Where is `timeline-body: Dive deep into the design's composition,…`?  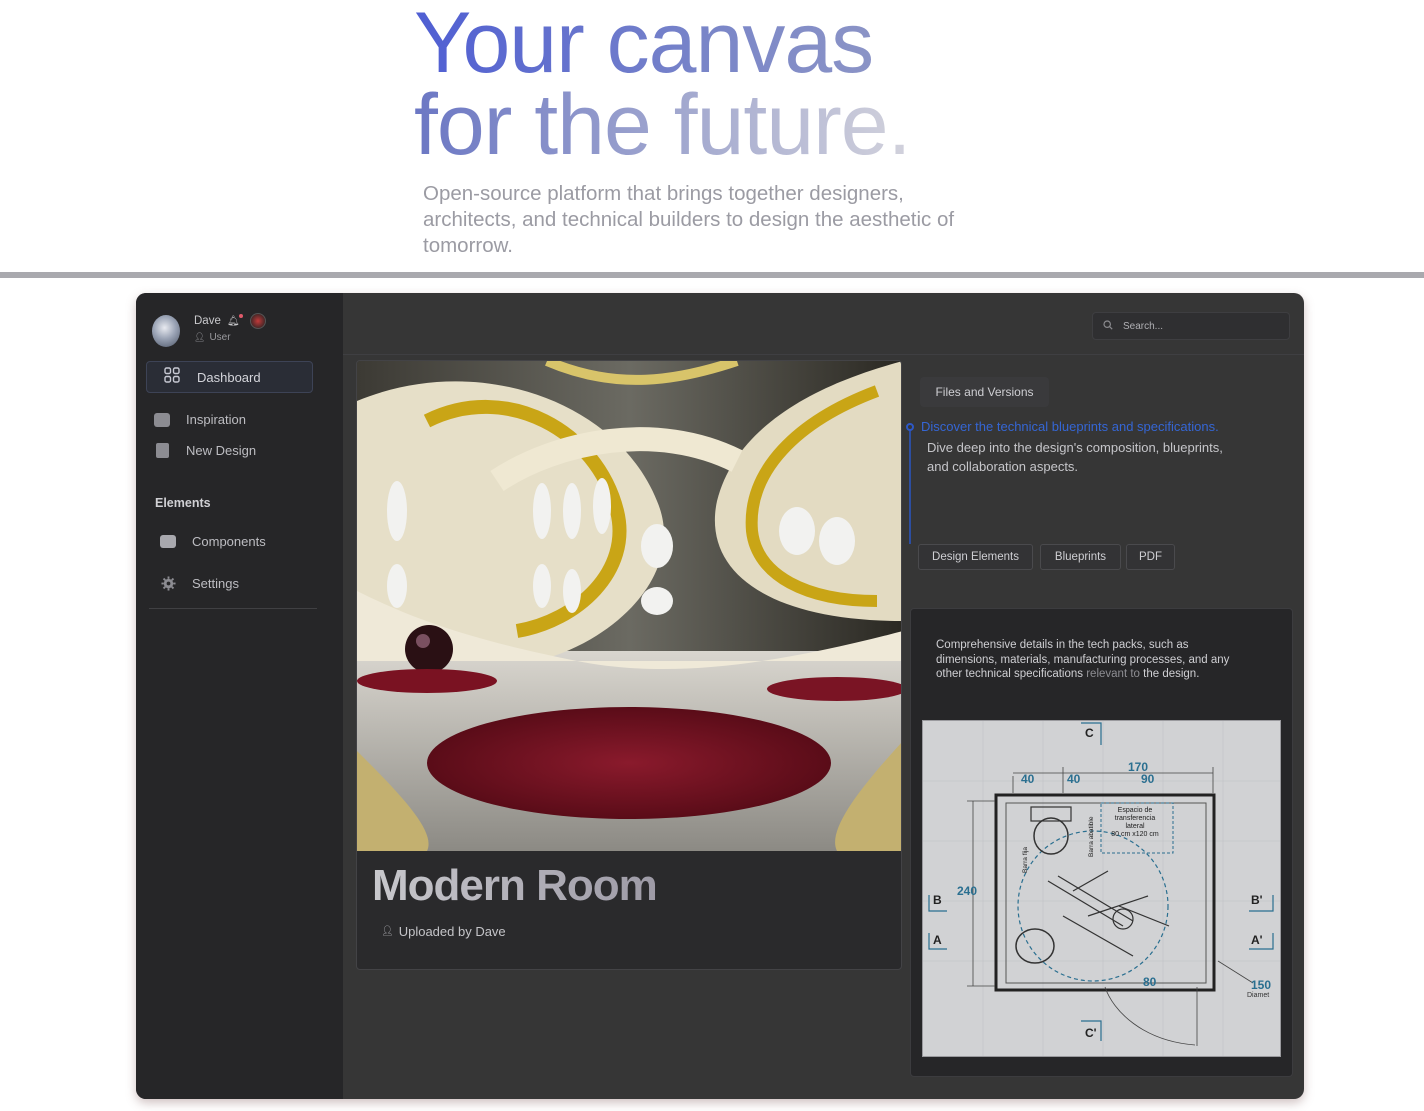 timeline-body: Dive deep into the design's composition,… is located at coordinates (1075, 457).